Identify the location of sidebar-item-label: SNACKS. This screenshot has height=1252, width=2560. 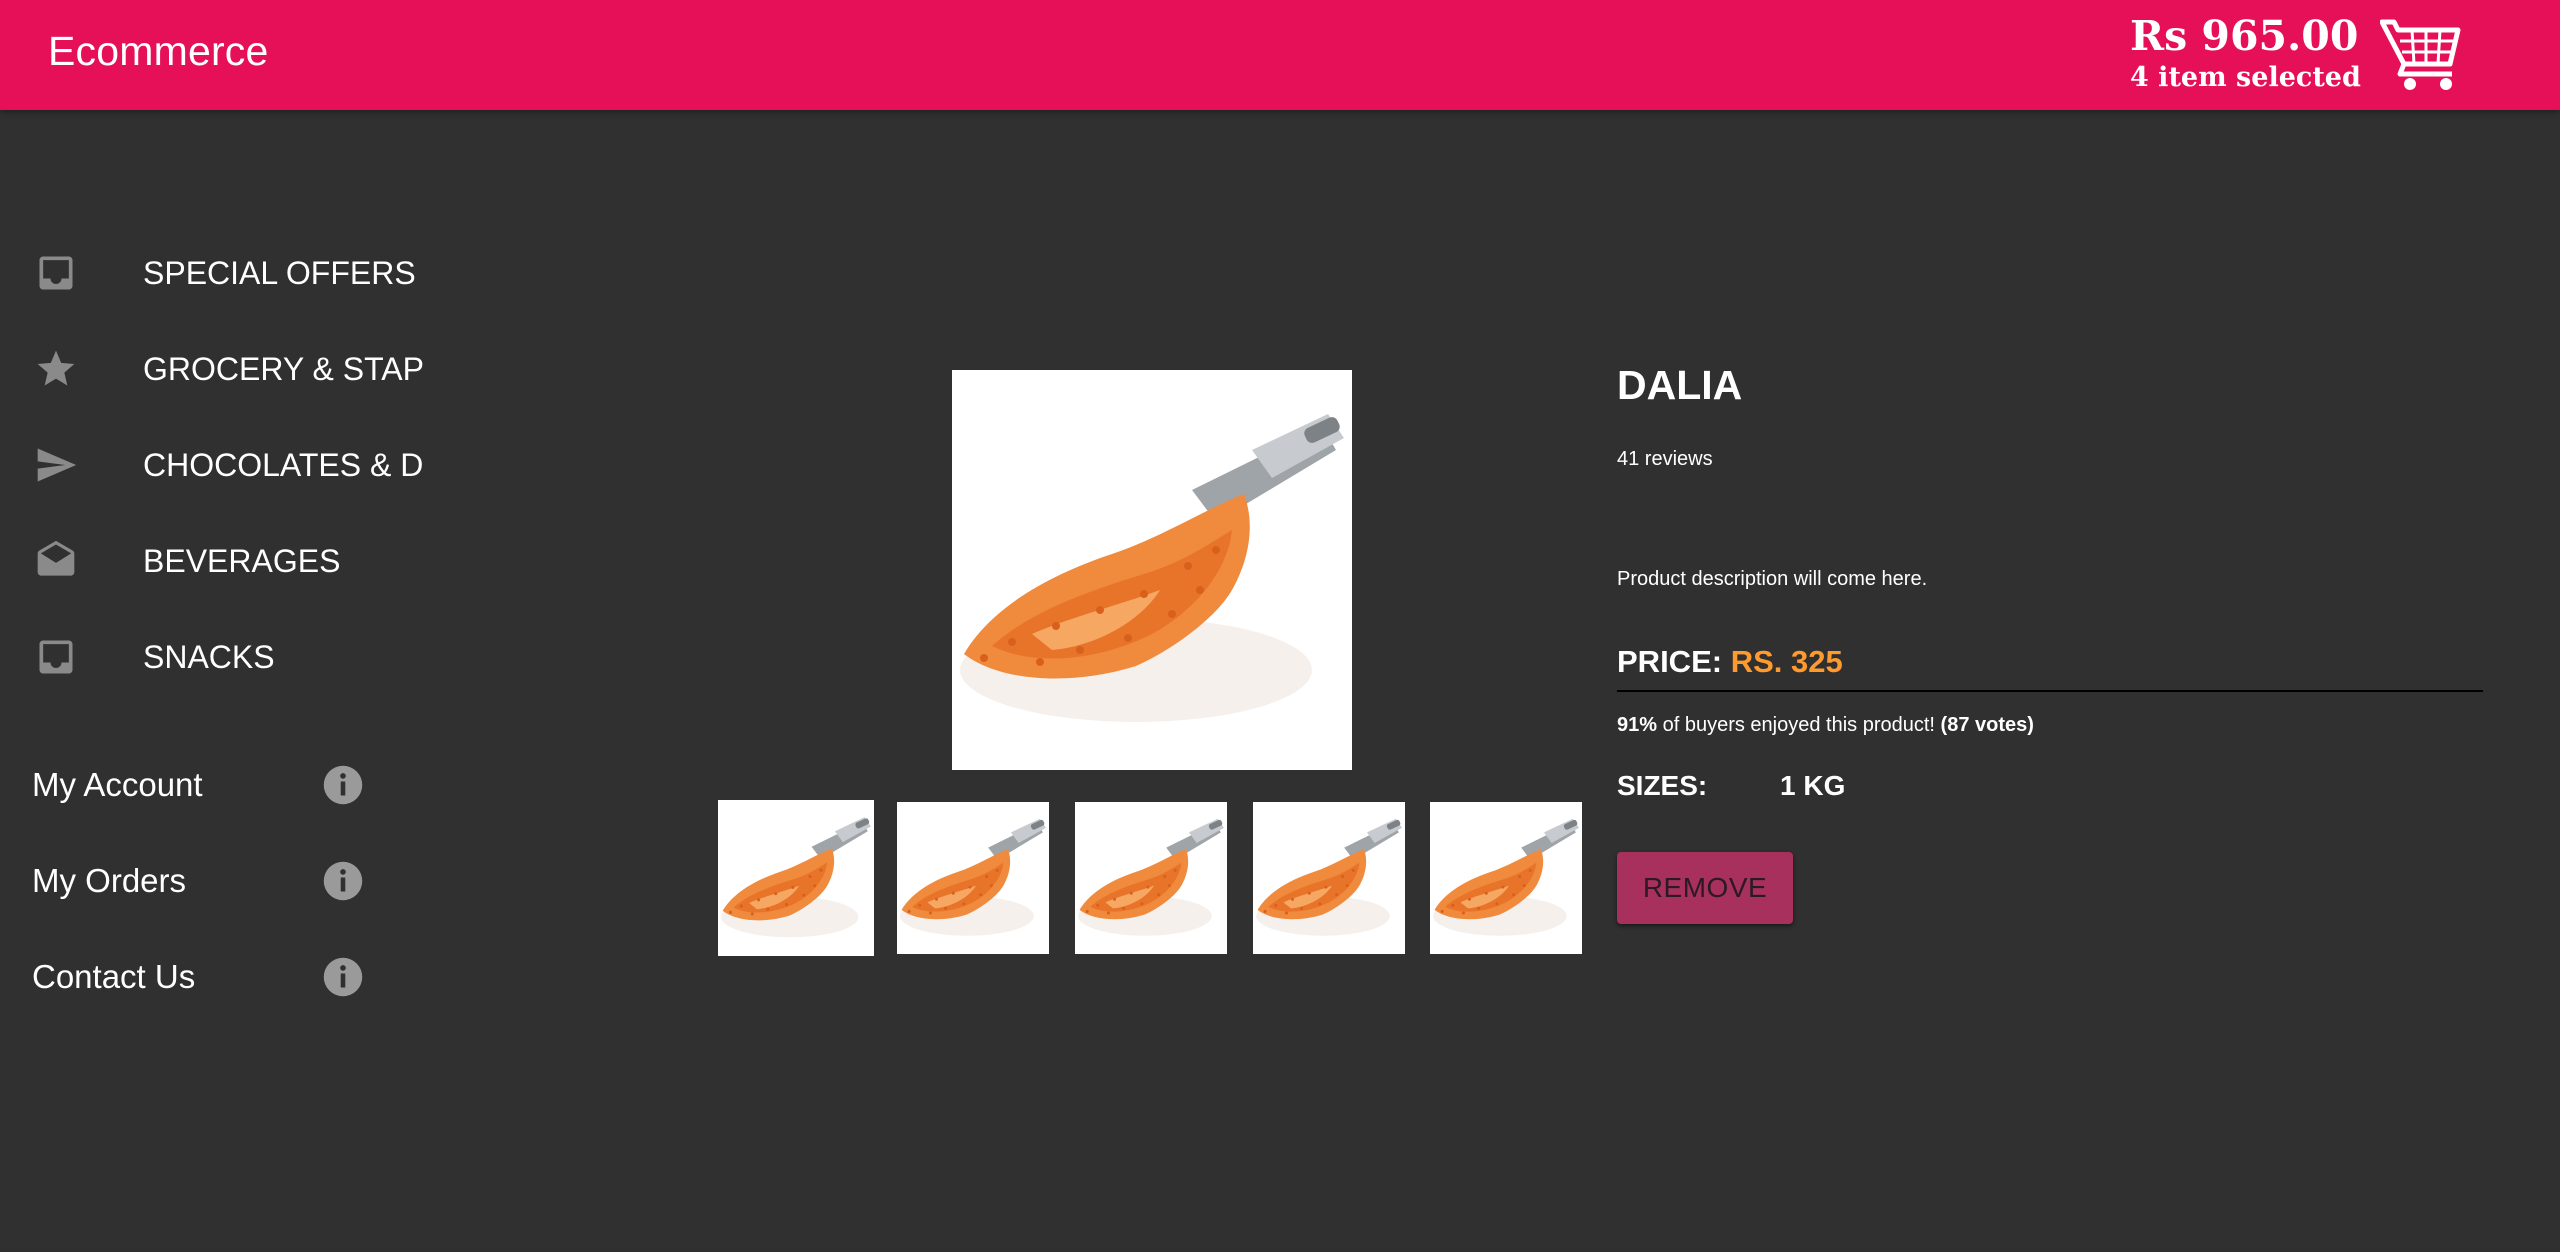
(209, 656).